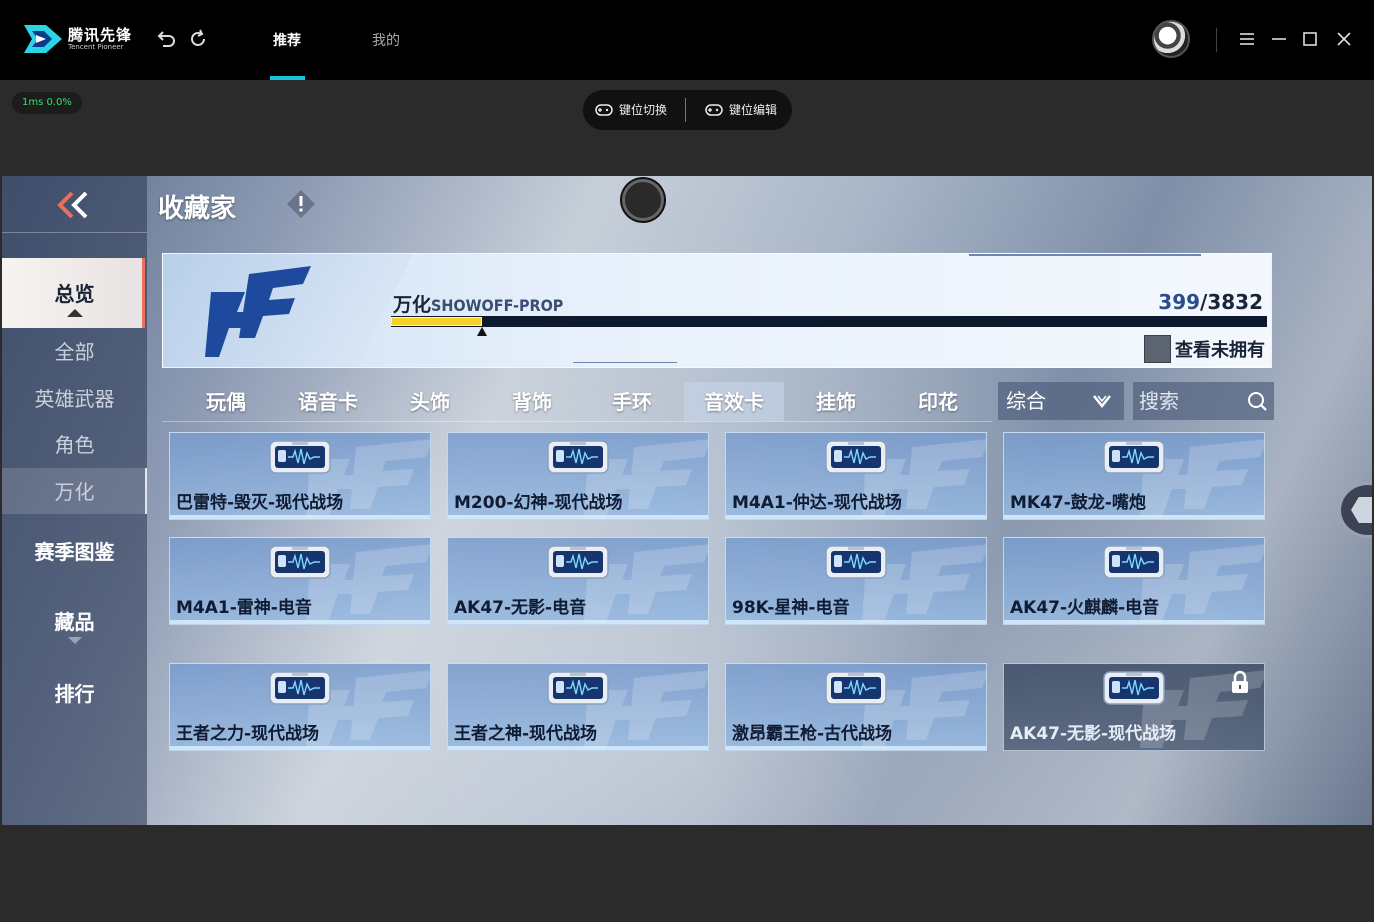 The width and height of the screenshot is (1374, 922). I want to click on key-edit-button: 键位编辑, so click(741, 109).